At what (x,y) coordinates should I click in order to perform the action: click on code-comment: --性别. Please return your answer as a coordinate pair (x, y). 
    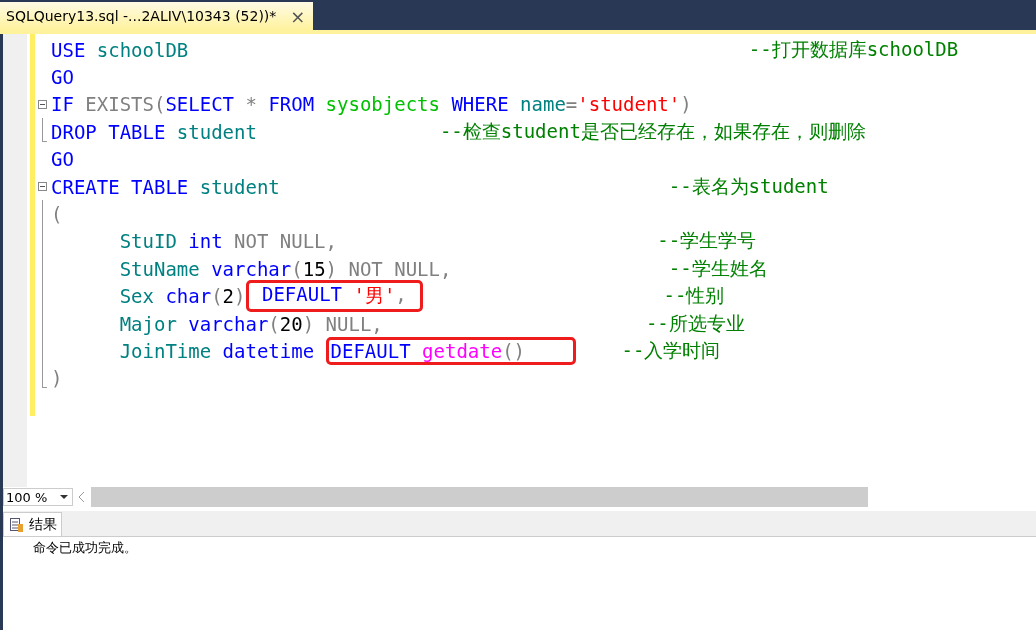
    Looking at the image, I should click on (693, 296).